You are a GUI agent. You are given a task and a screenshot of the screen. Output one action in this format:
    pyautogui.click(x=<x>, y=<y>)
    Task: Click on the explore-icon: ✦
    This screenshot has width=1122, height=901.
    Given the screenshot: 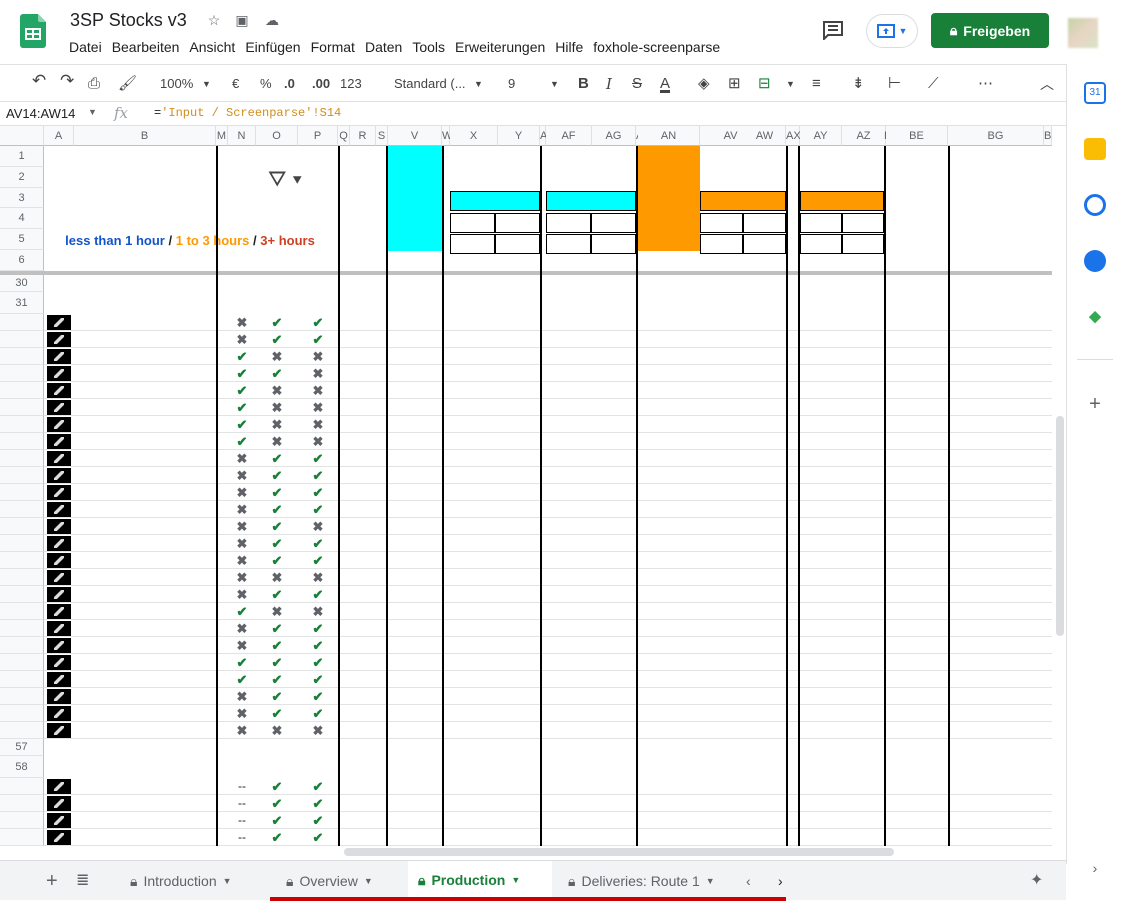 What is the action you would take?
    pyautogui.click(x=1036, y=881)
    